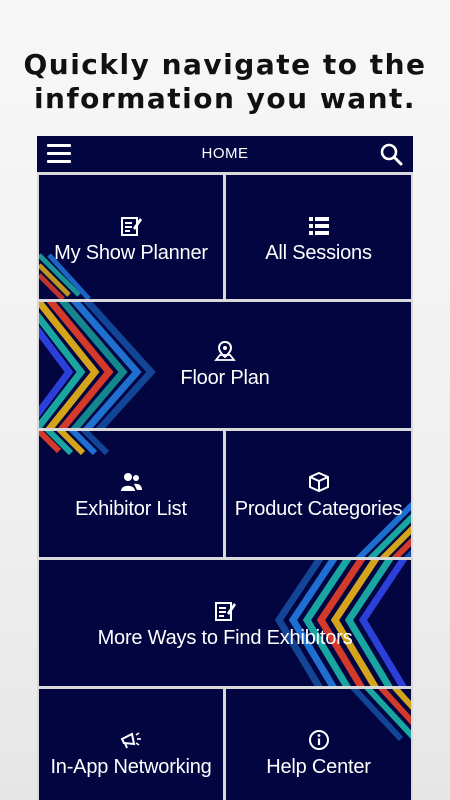 The image size is (450, 800). I want to click on all-sessions-button: All Sessions, so click(318, 237).